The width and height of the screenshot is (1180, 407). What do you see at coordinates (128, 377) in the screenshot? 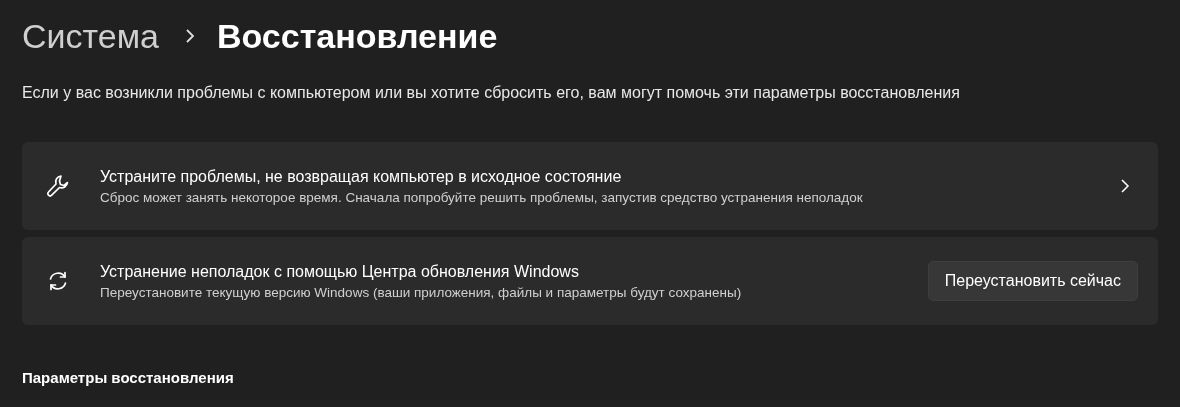
I see `section-heading: Параметры восстановления` at bounding box center [128, 377].